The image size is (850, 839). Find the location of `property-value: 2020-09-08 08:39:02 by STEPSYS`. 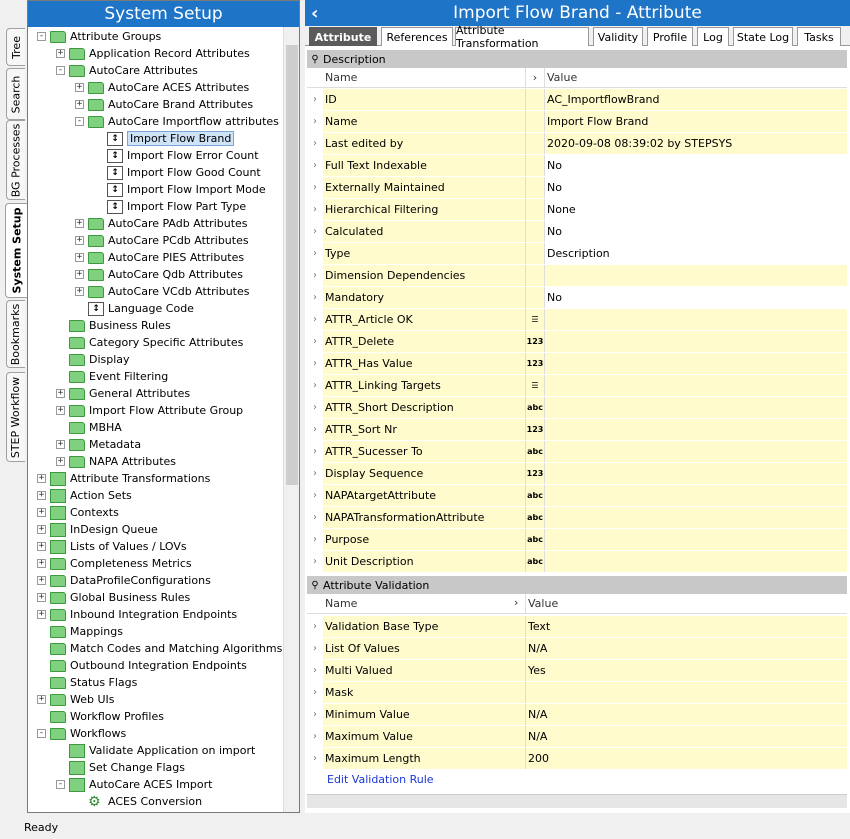

property-value: 2020-09-08 08:39:02 by STEPSYS is located at coordinates (696, 143).